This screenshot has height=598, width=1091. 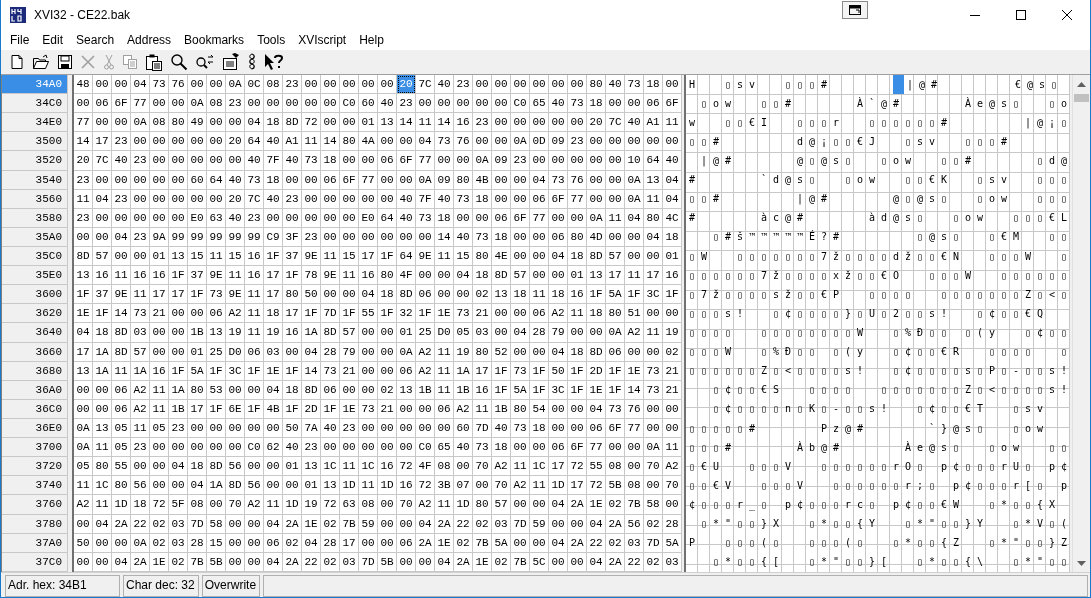 What do you see at coordinates (482, 524) in the screenshot?
I see `hex-byte-cell: 02` at bounding box center [482, 524].